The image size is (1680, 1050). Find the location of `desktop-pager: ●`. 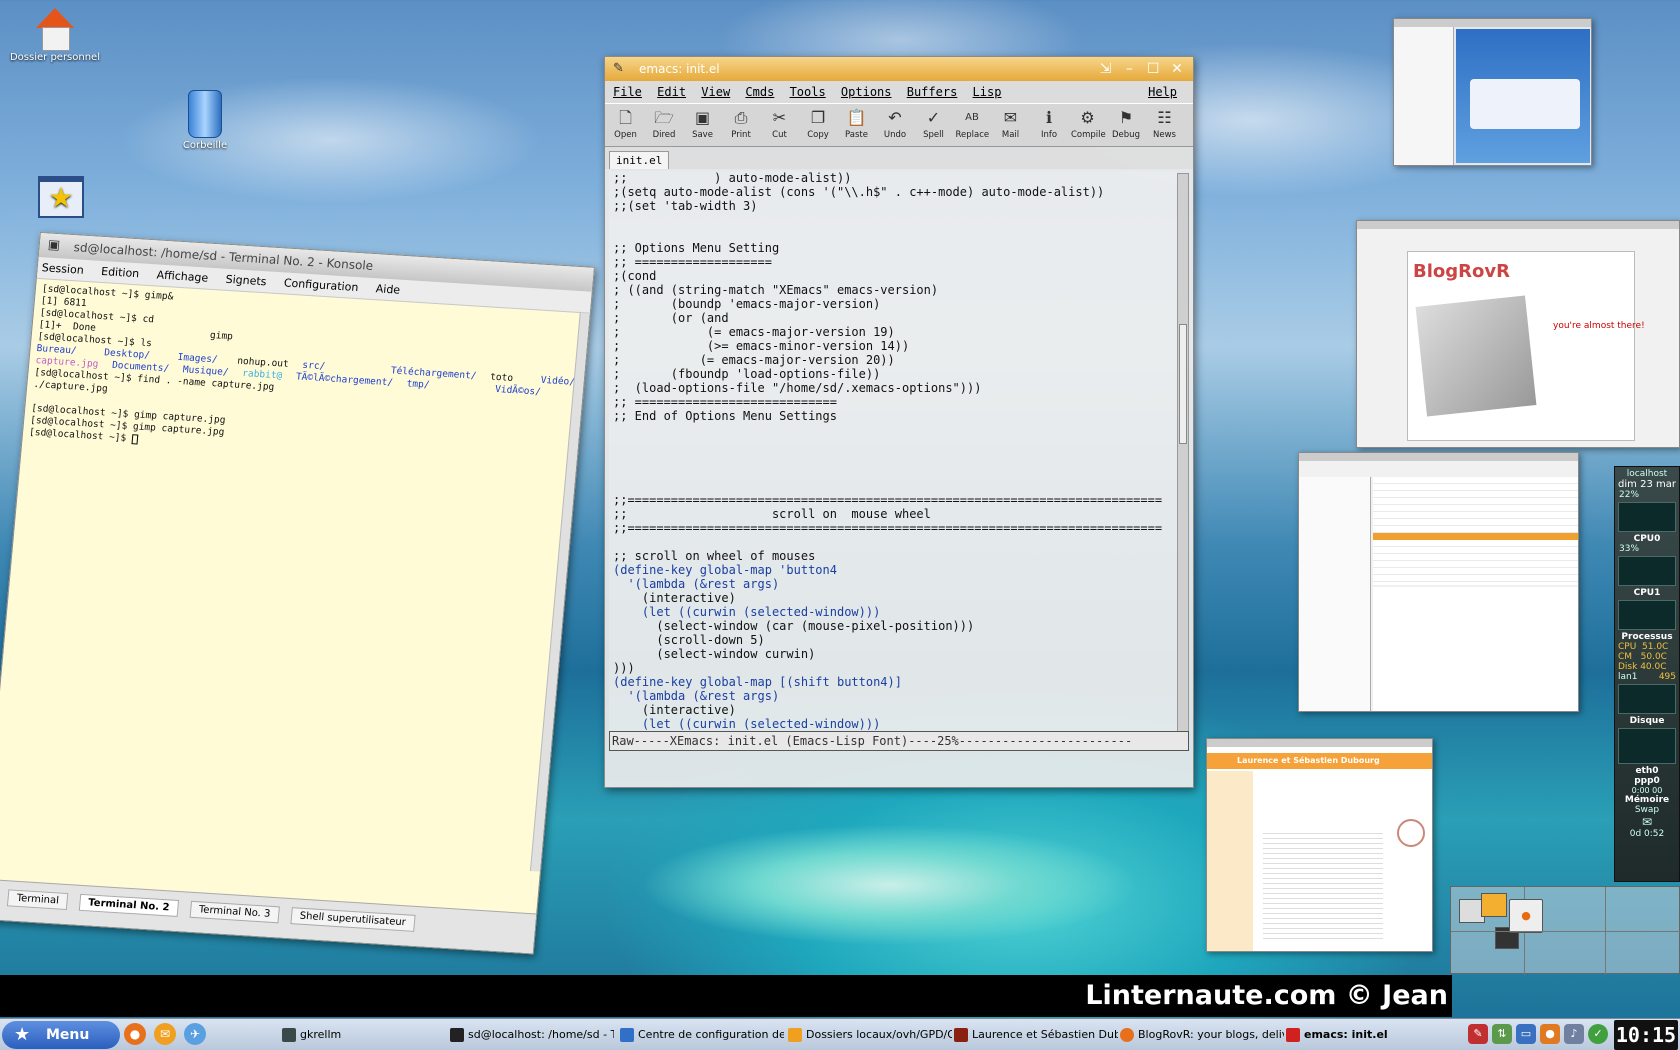

desktop-pager: ● is located at coordinates (1565, 930).